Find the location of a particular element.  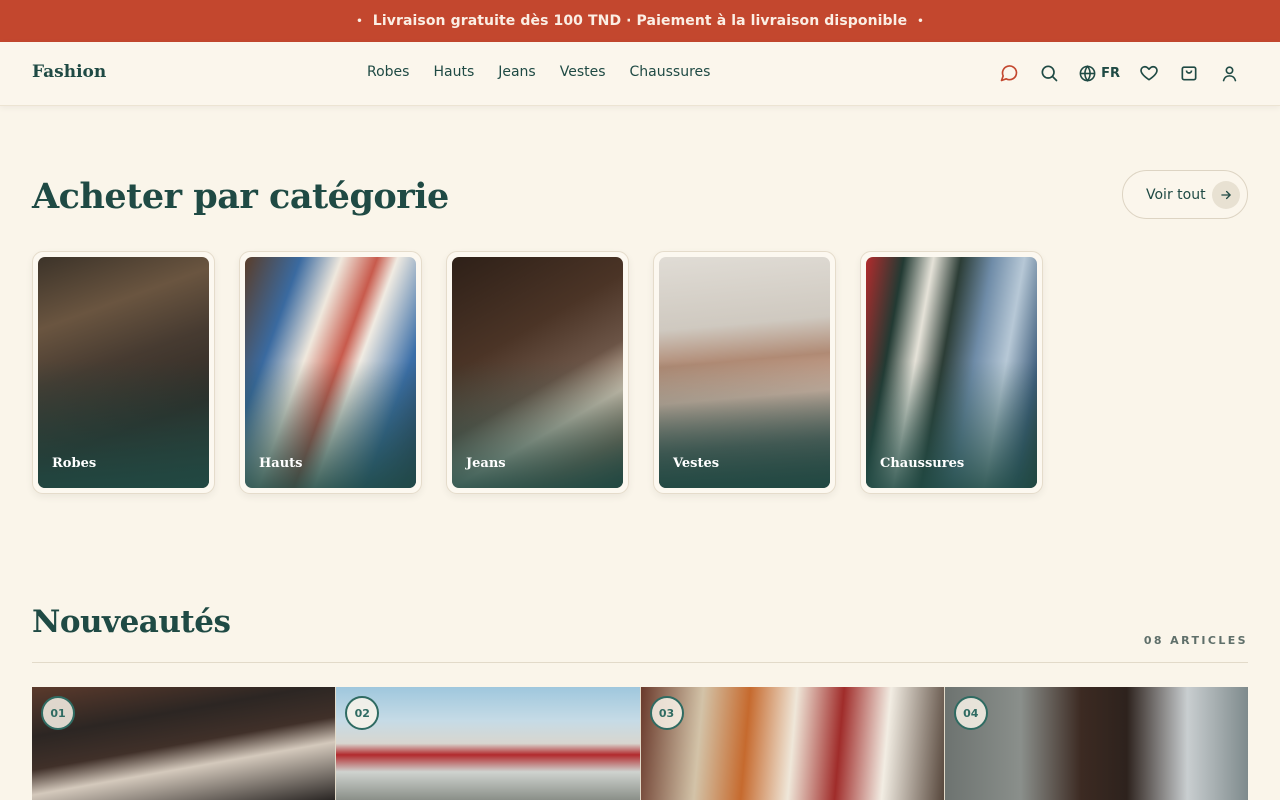

category-card-robes: Robes is located at coordinates (123, 372).